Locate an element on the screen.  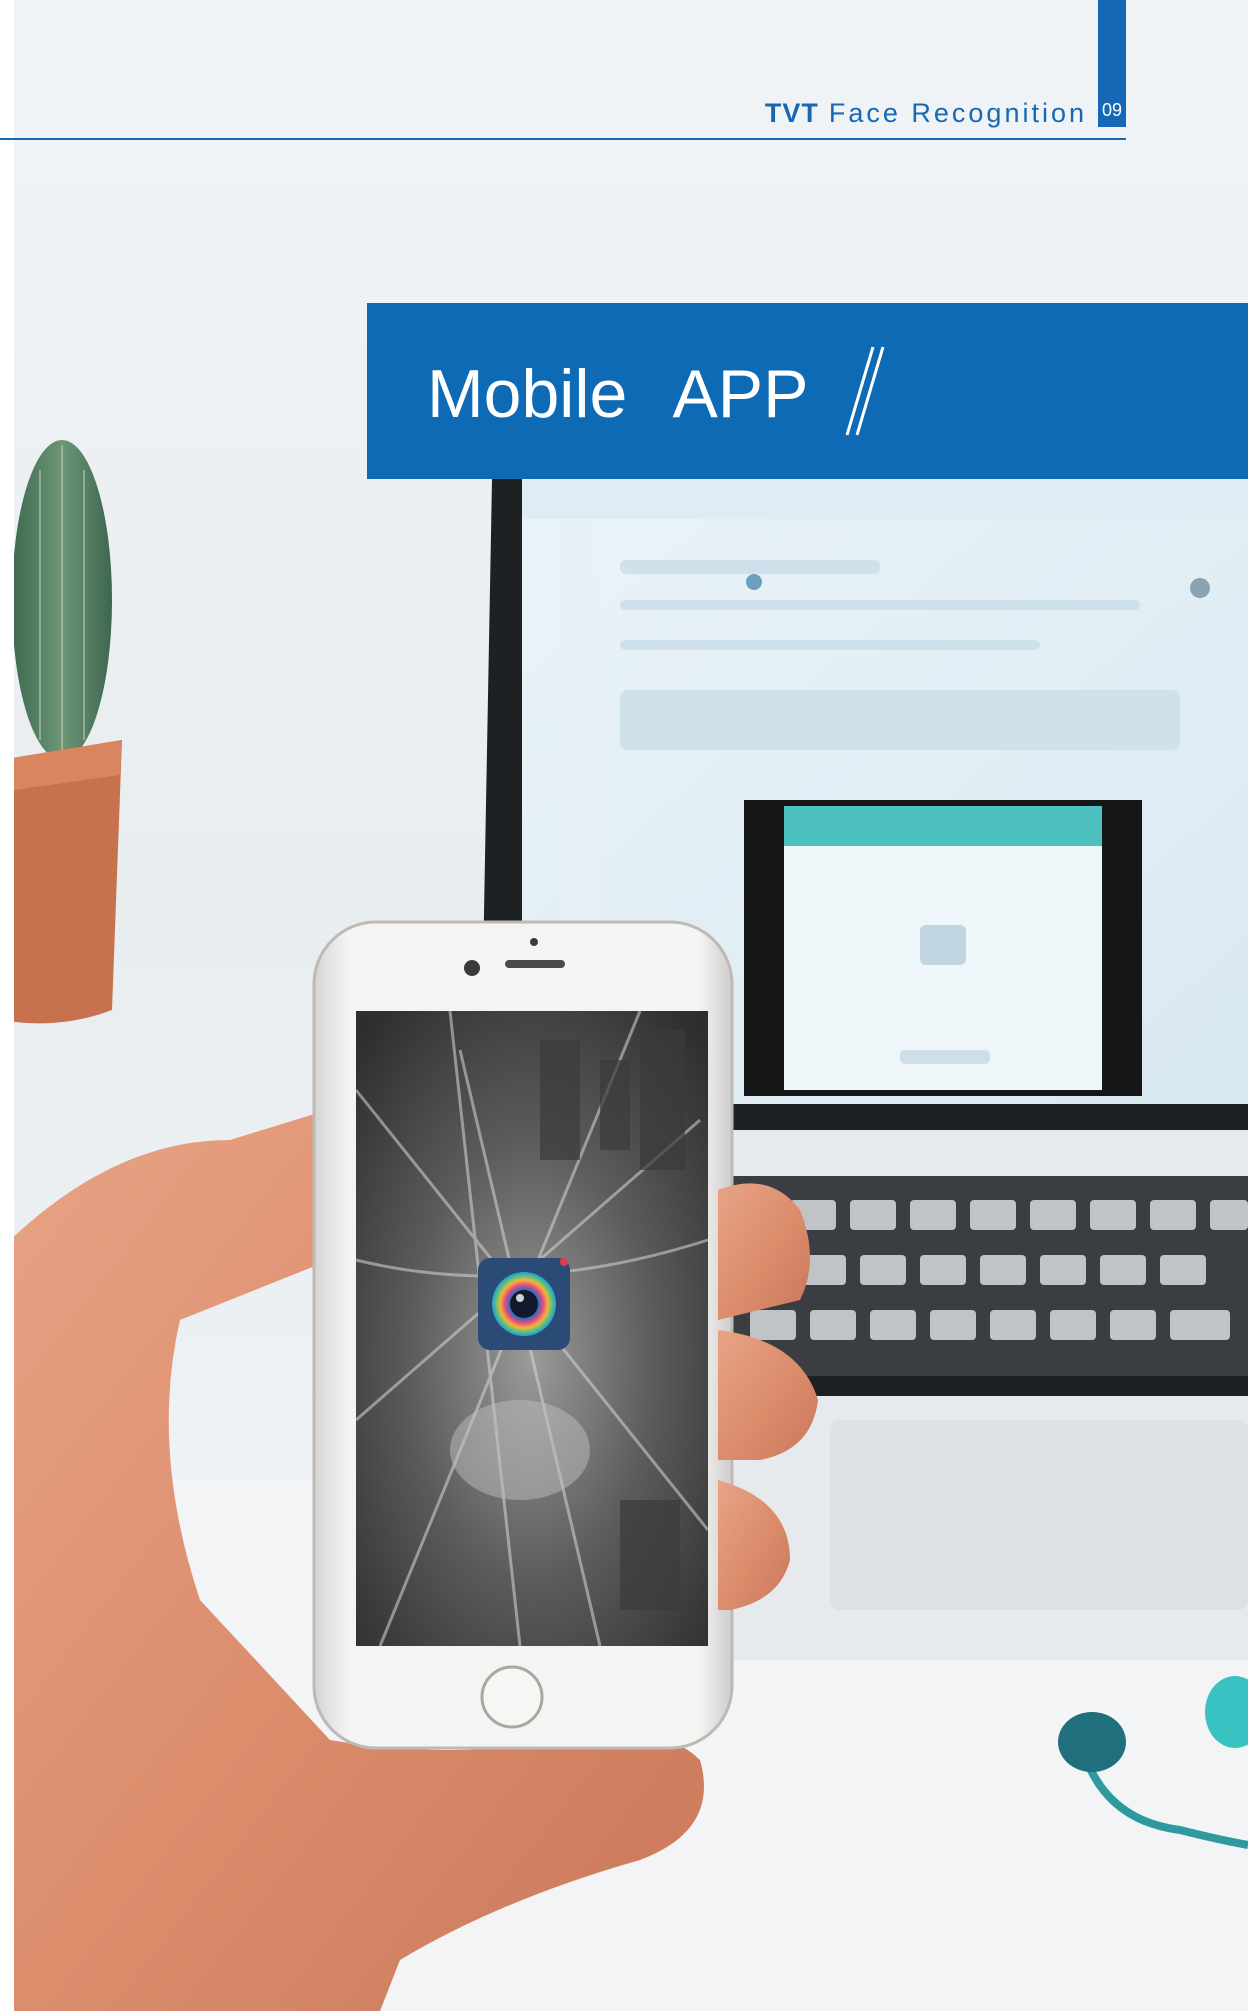
camera-lens-app-icon is located at coordinates (524, 1304).